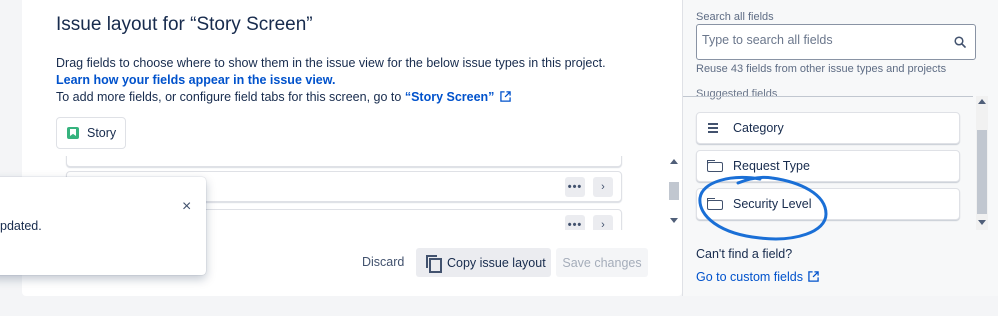 The image size is (998, 316). I want to click on copy-icon, so click(434, 264).